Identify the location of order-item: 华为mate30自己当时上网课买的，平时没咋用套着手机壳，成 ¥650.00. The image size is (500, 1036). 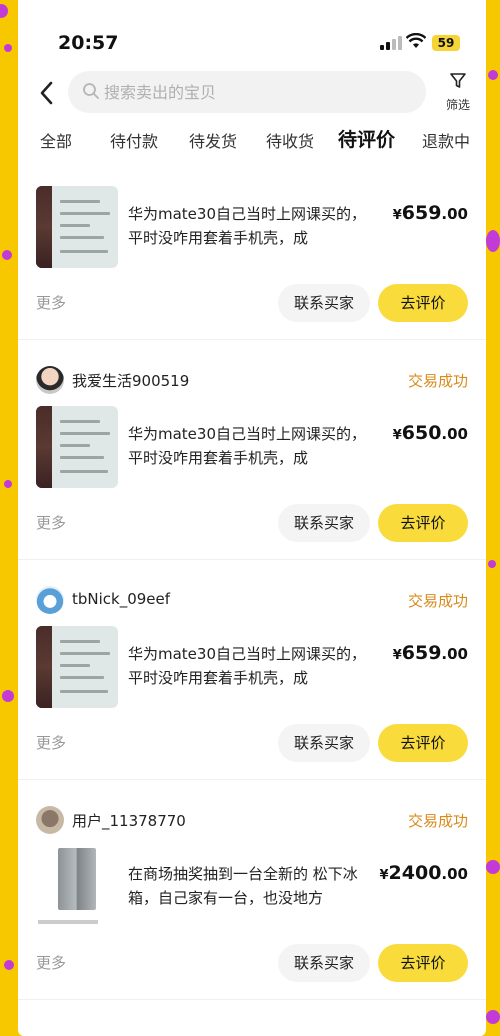
(252, 448).